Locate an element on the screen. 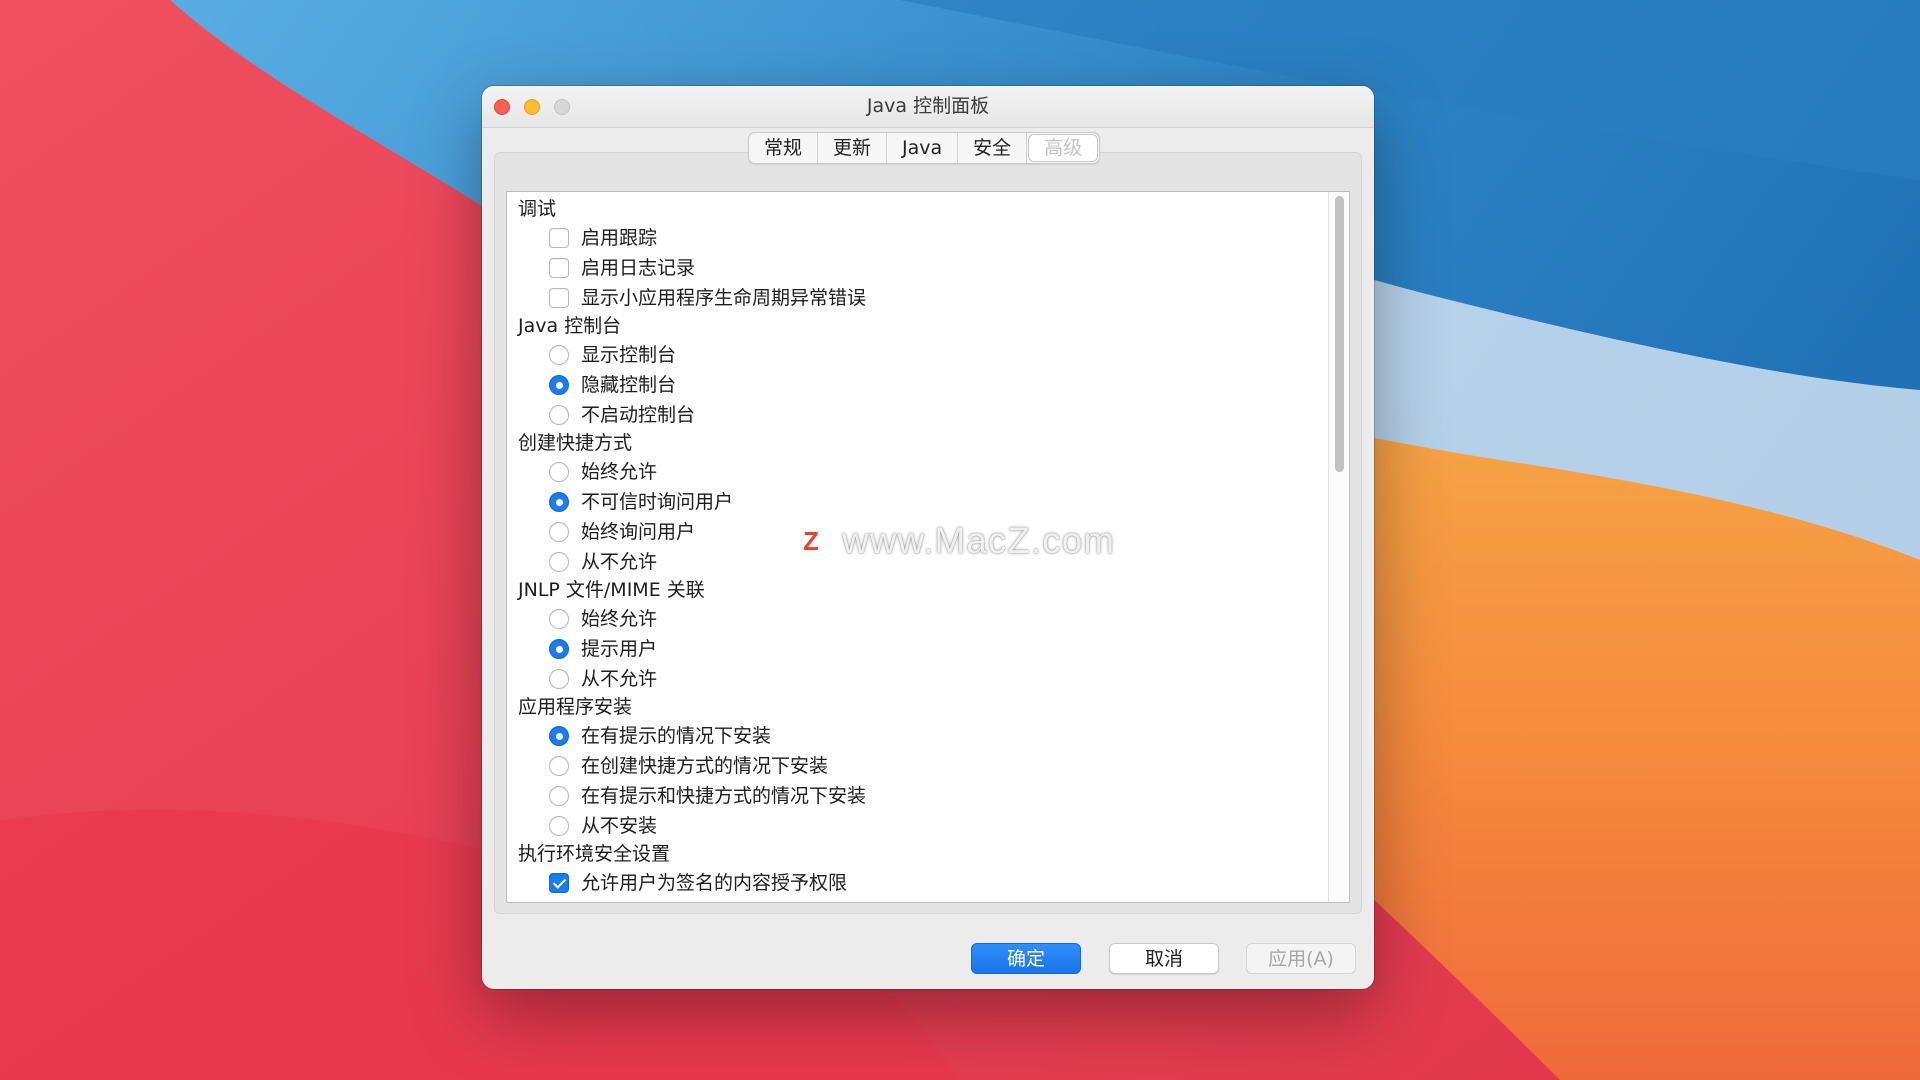 The width and height of the screenshot is (1920, 1080). apply-button: 应用(A) is located at coordinates (1301, 958).